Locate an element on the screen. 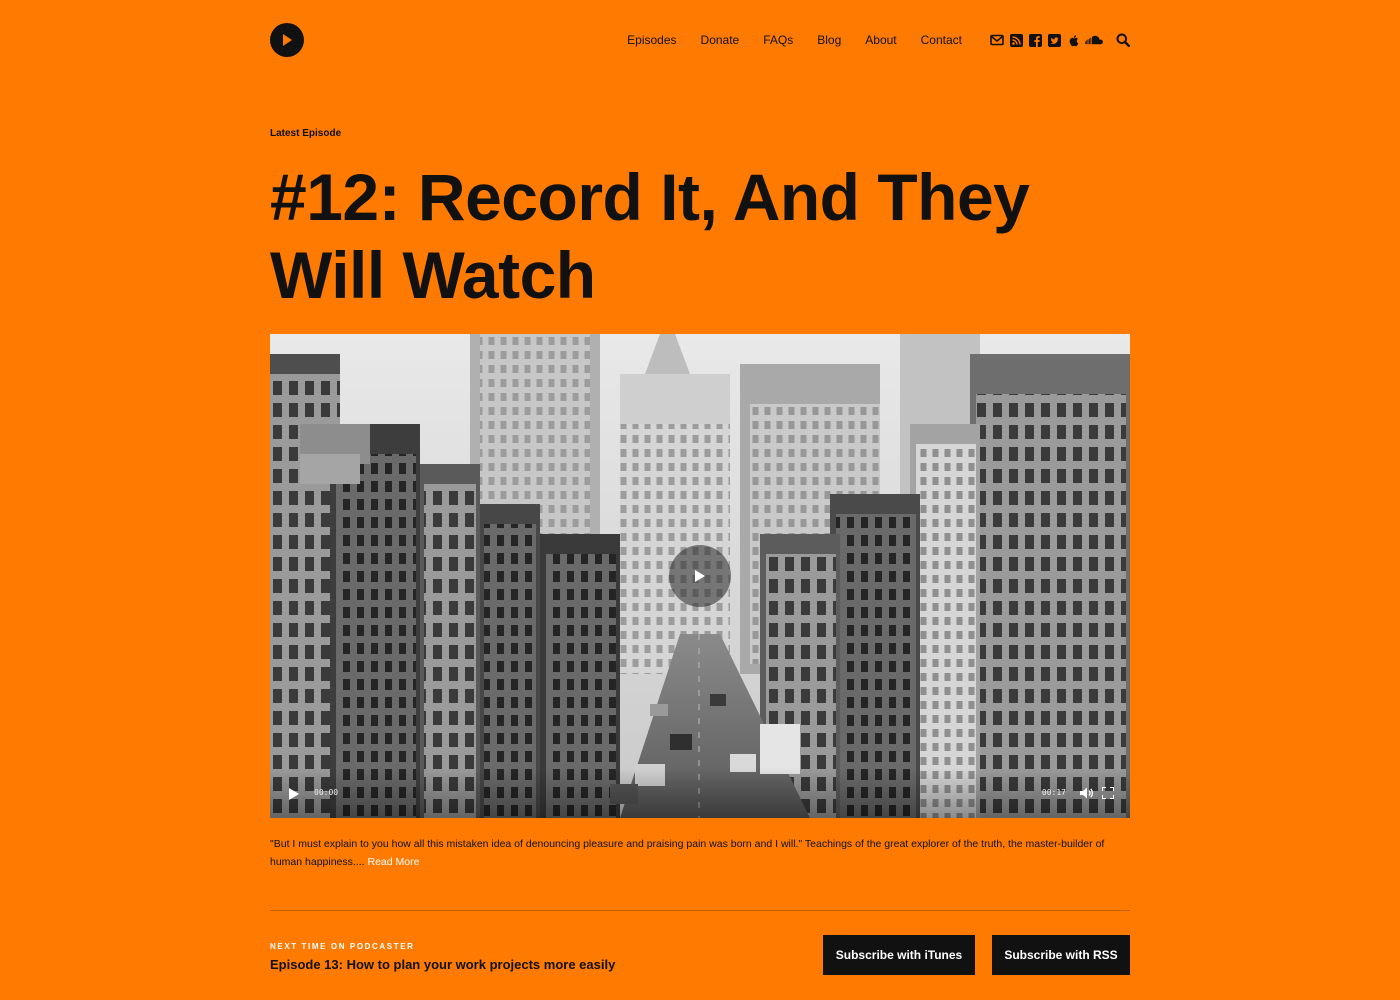 This screenshot has height=1000, width=1400. volume-icon is located at coordinates (1087, 793).